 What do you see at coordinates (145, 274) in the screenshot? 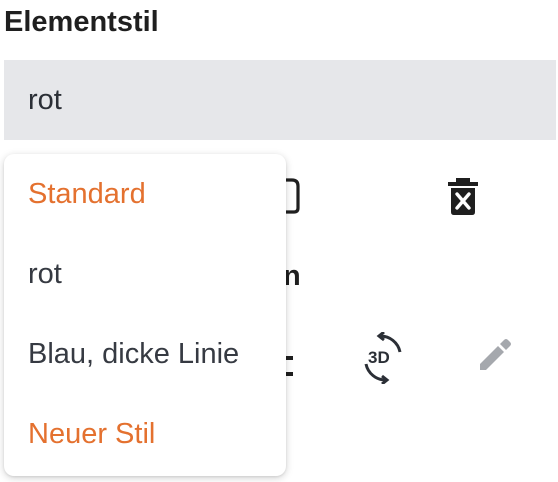
I see `dropdown-item-rot: rot` at bounding box center [145, 274].